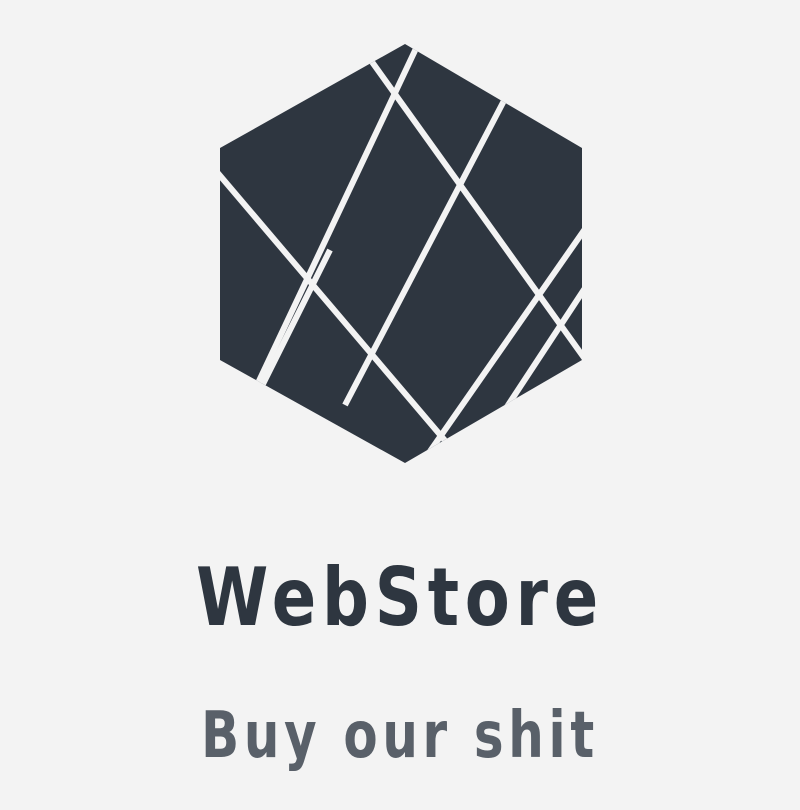 The width and height of the screenshot is (800, 810). I want to click on brand-tagline: Buy our shit, so click(400, 736).